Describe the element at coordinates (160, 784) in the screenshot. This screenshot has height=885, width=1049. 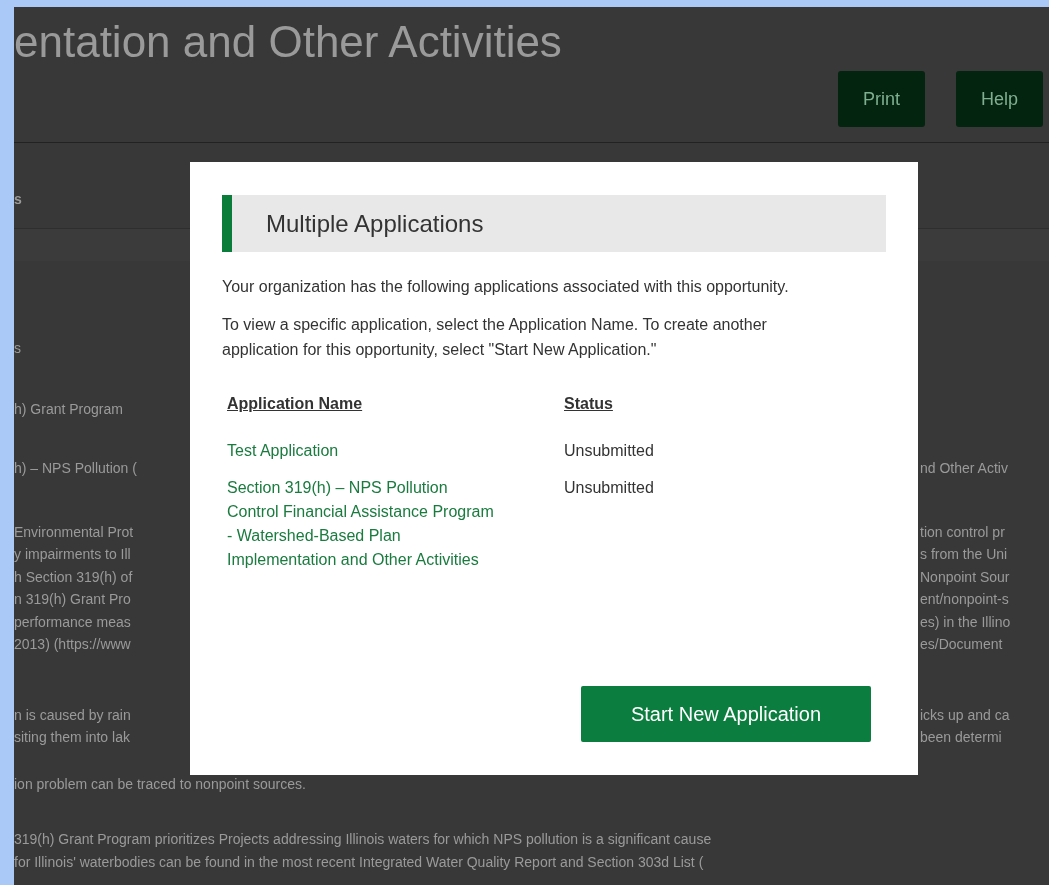
I see `background-text: ion problem can be traced to nonpoint sources.` at that location.